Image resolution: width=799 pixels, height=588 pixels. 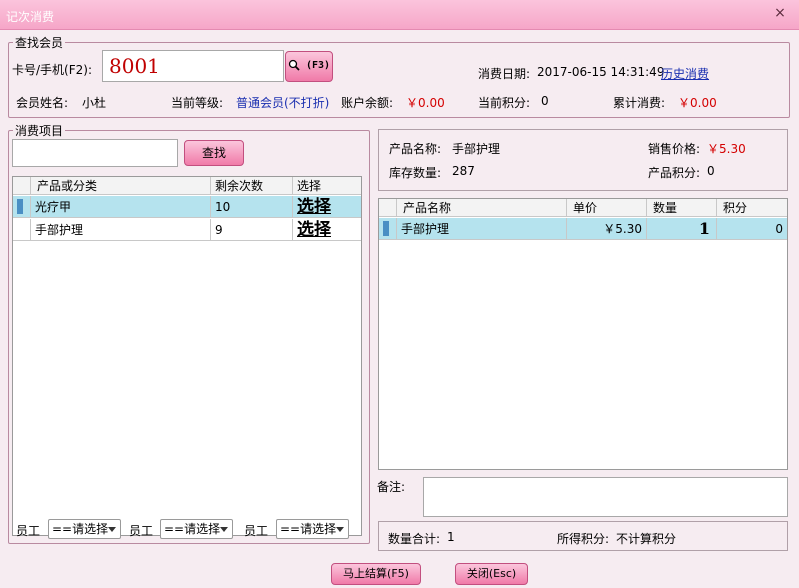 What do you see at coordinates (482, 207) in the screenshot?
I see `col-header-cart-name: 产品名称` at bounding box center [482, 207].